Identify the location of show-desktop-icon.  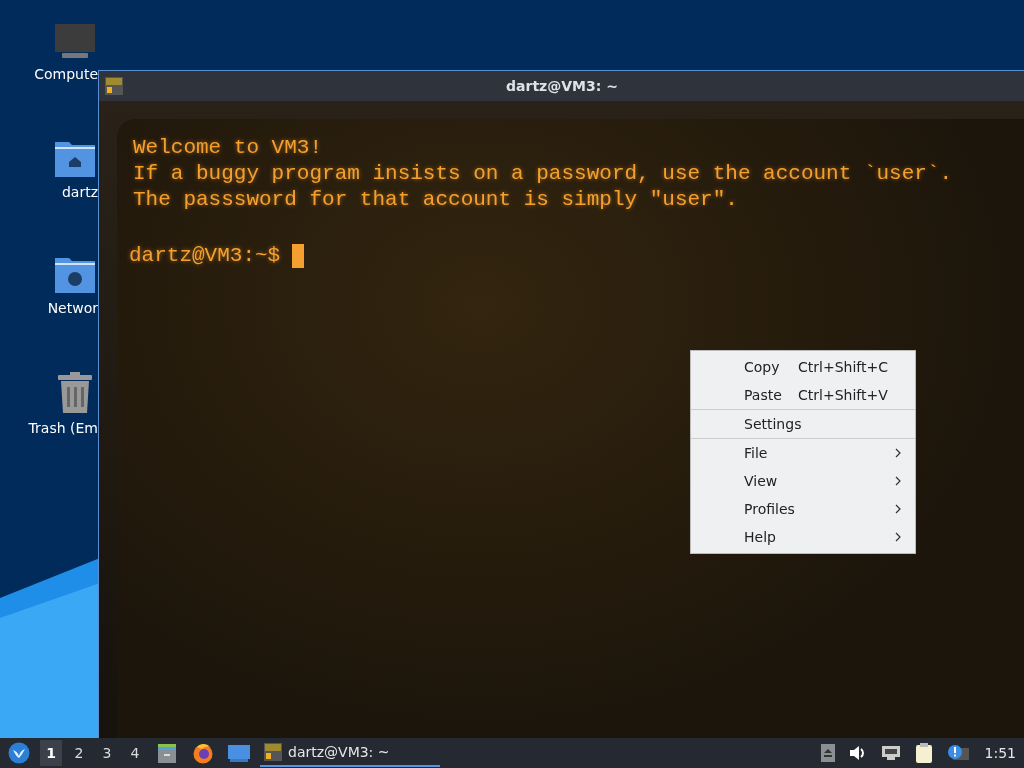
(239, 753).